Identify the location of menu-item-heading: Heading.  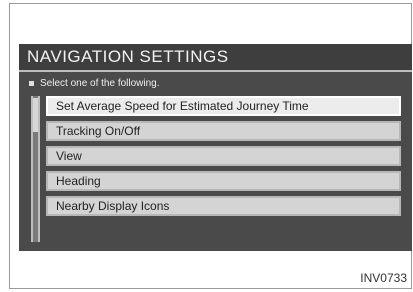
(223, 181).